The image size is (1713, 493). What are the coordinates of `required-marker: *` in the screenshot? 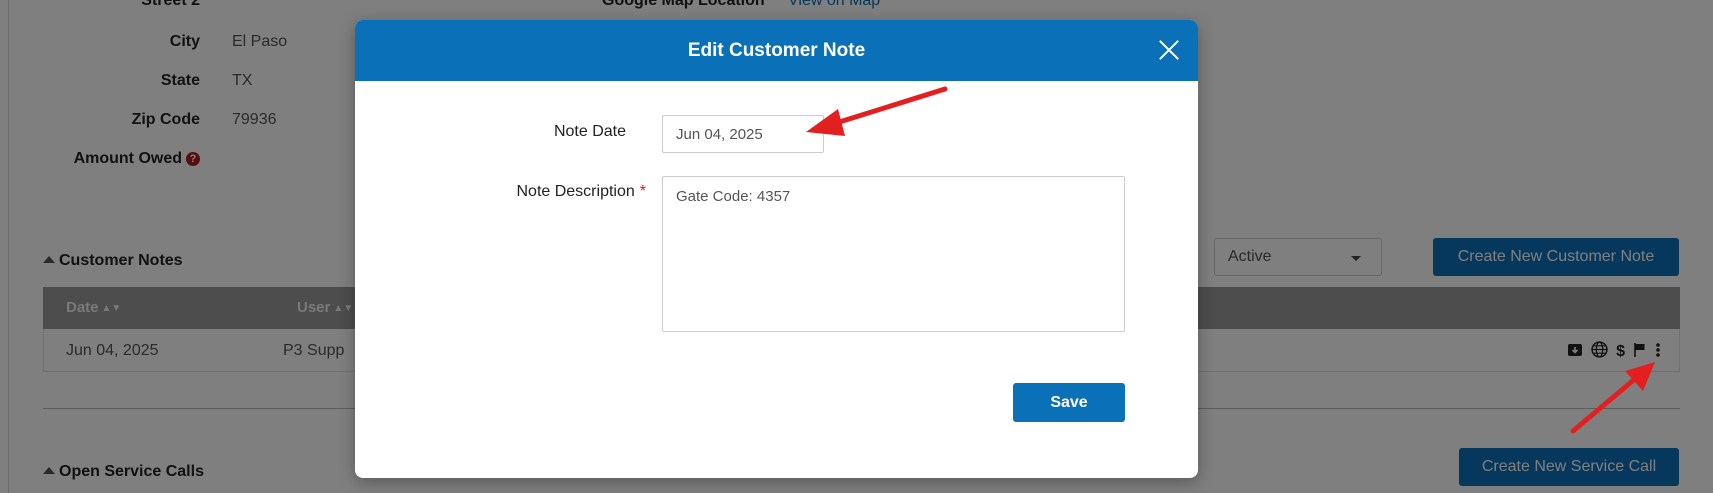 It's located at (642, 191).